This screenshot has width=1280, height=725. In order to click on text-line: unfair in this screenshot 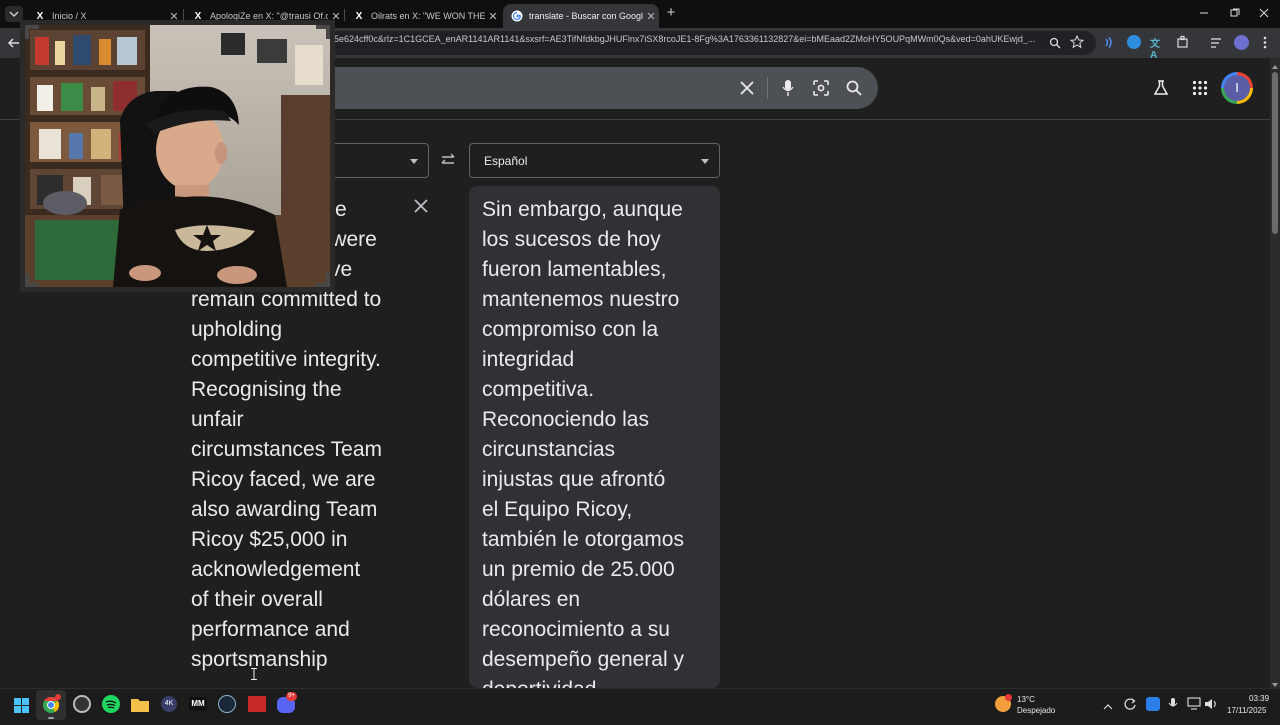, I will do `click(217, 419)`.